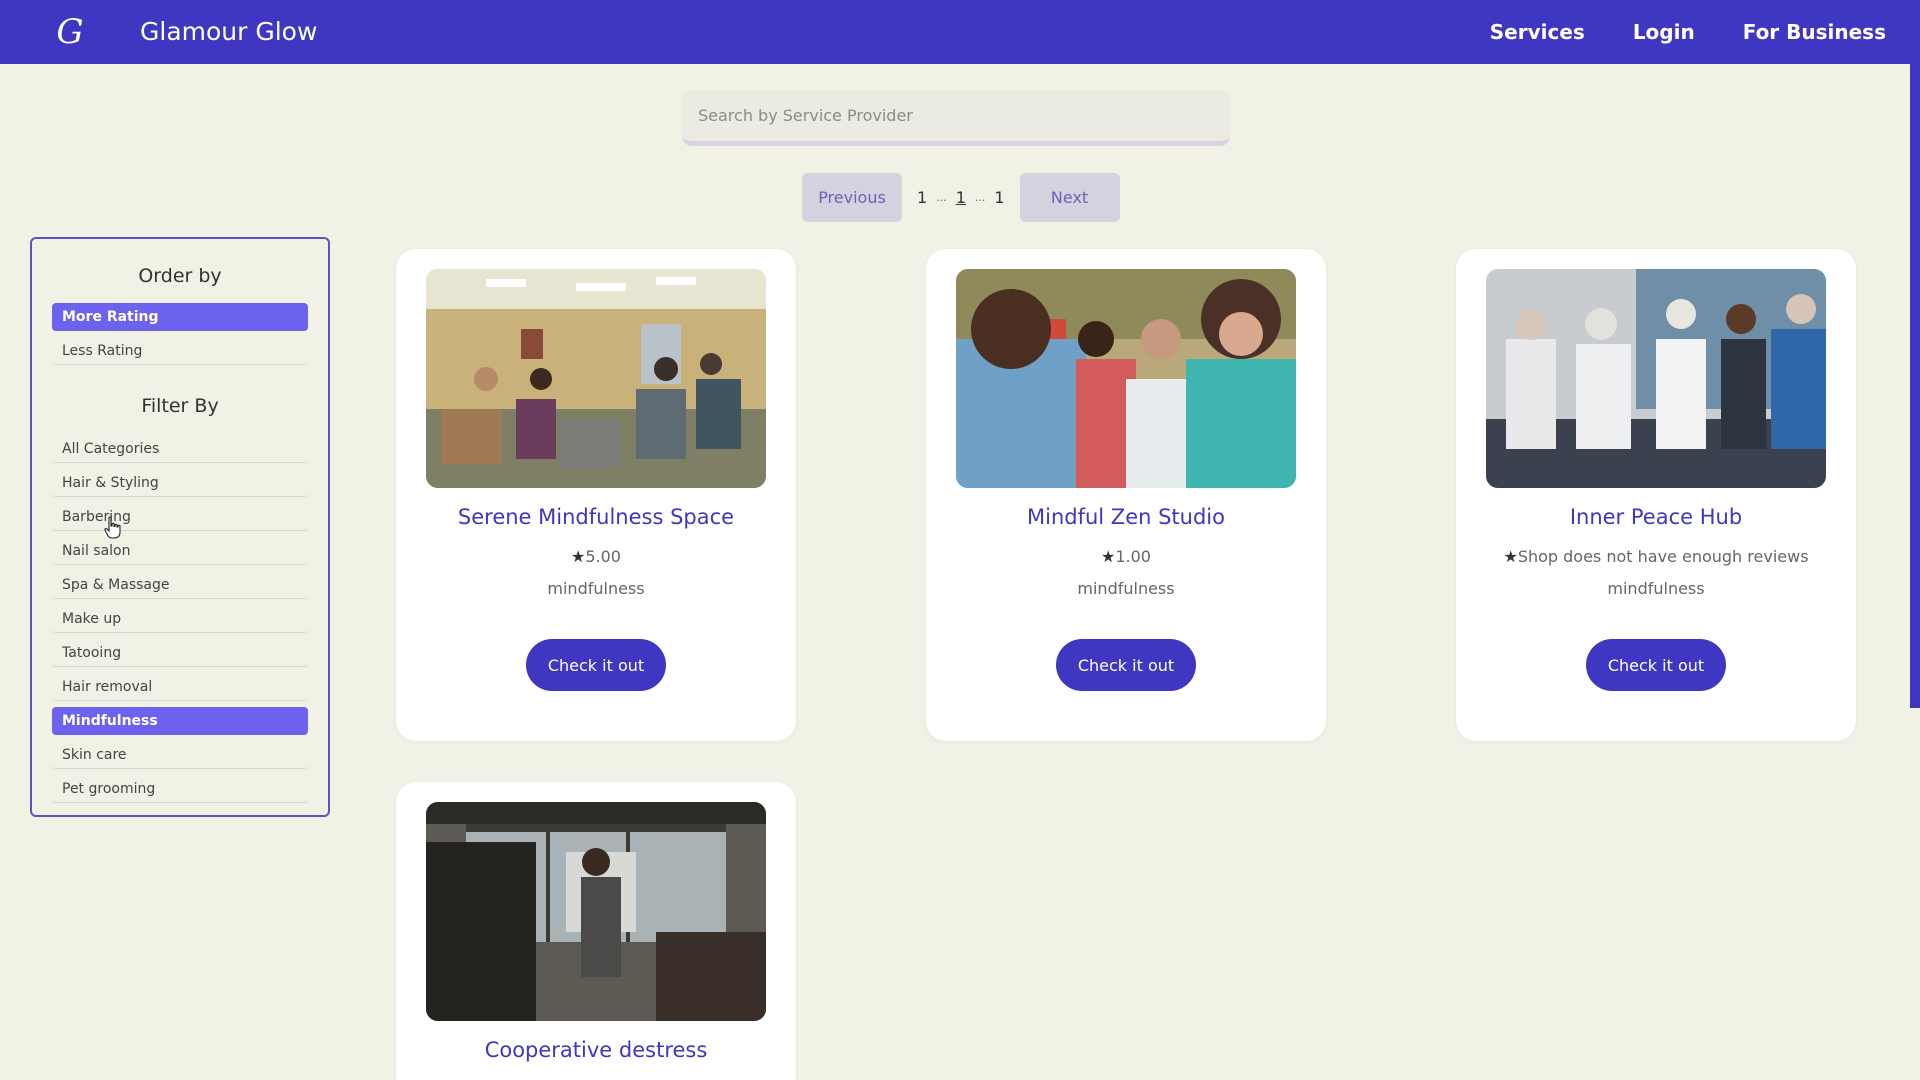 The width and height of the screenshot is (1920, 1080). Describe the element at coordinates (922, 197) in the screenshot. I see `page-first-link: 1` at that location.